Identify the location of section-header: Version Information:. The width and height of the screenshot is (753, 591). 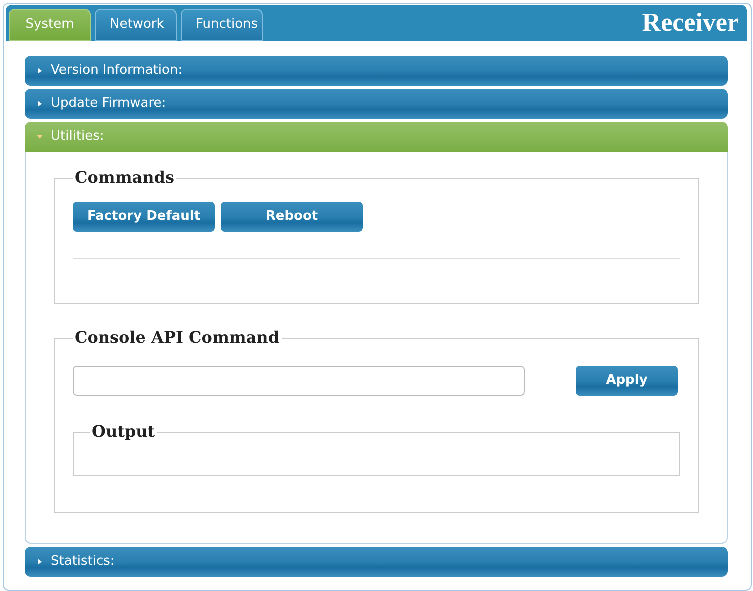
(376, 71).